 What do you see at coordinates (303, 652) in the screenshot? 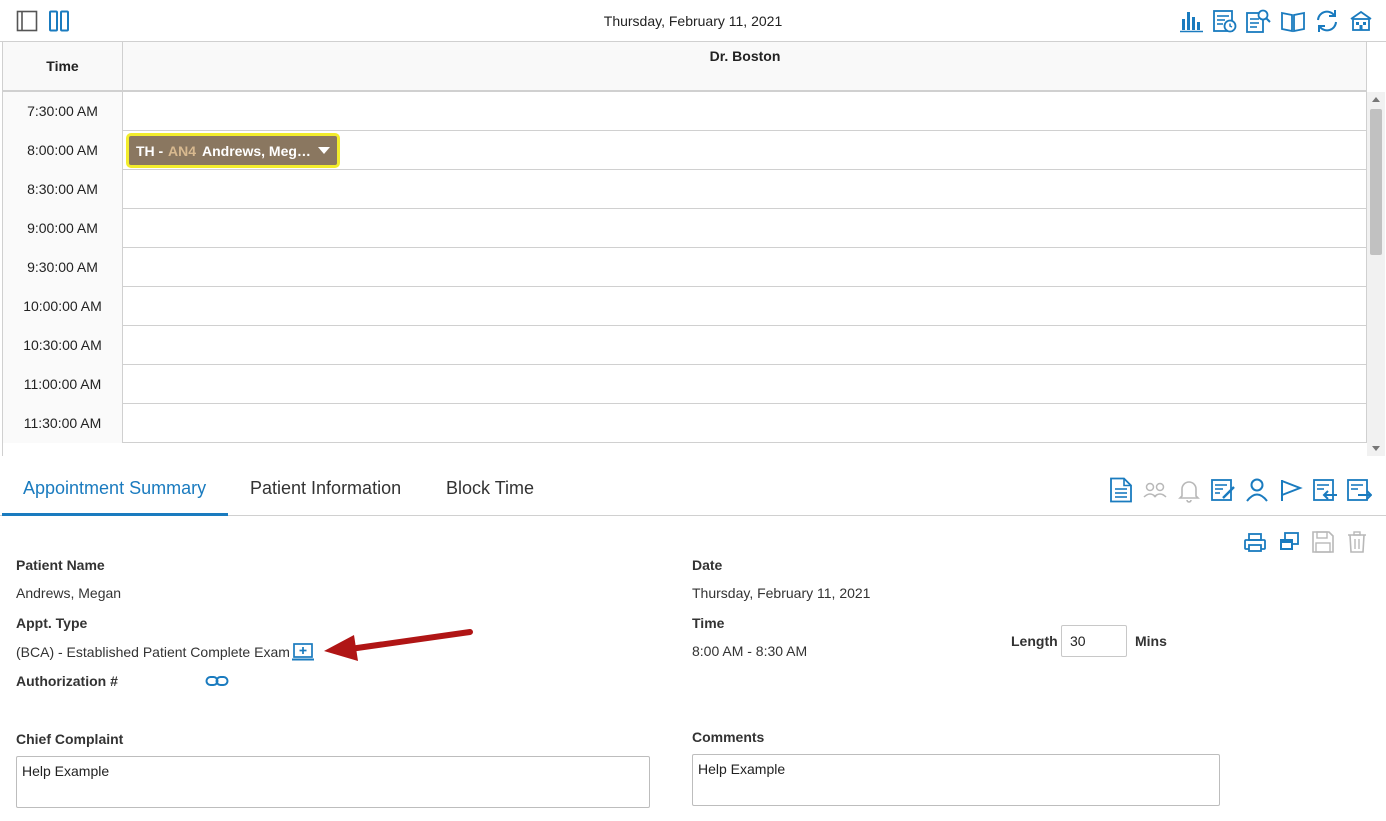
I see `add-exam-icon` at bounding box center [303, 652].